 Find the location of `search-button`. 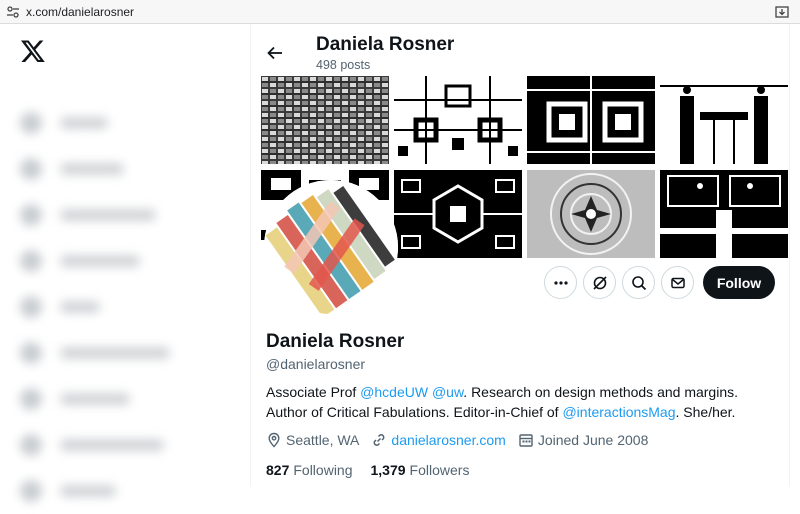

search-button is located at coordinates (638, 282).